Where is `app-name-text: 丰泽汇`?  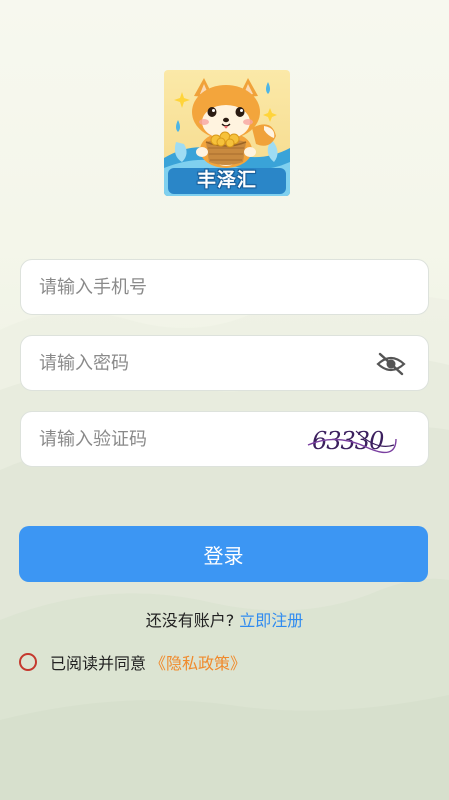 app-name-text: 丰泽汇 is located at coordinates (226, 180).